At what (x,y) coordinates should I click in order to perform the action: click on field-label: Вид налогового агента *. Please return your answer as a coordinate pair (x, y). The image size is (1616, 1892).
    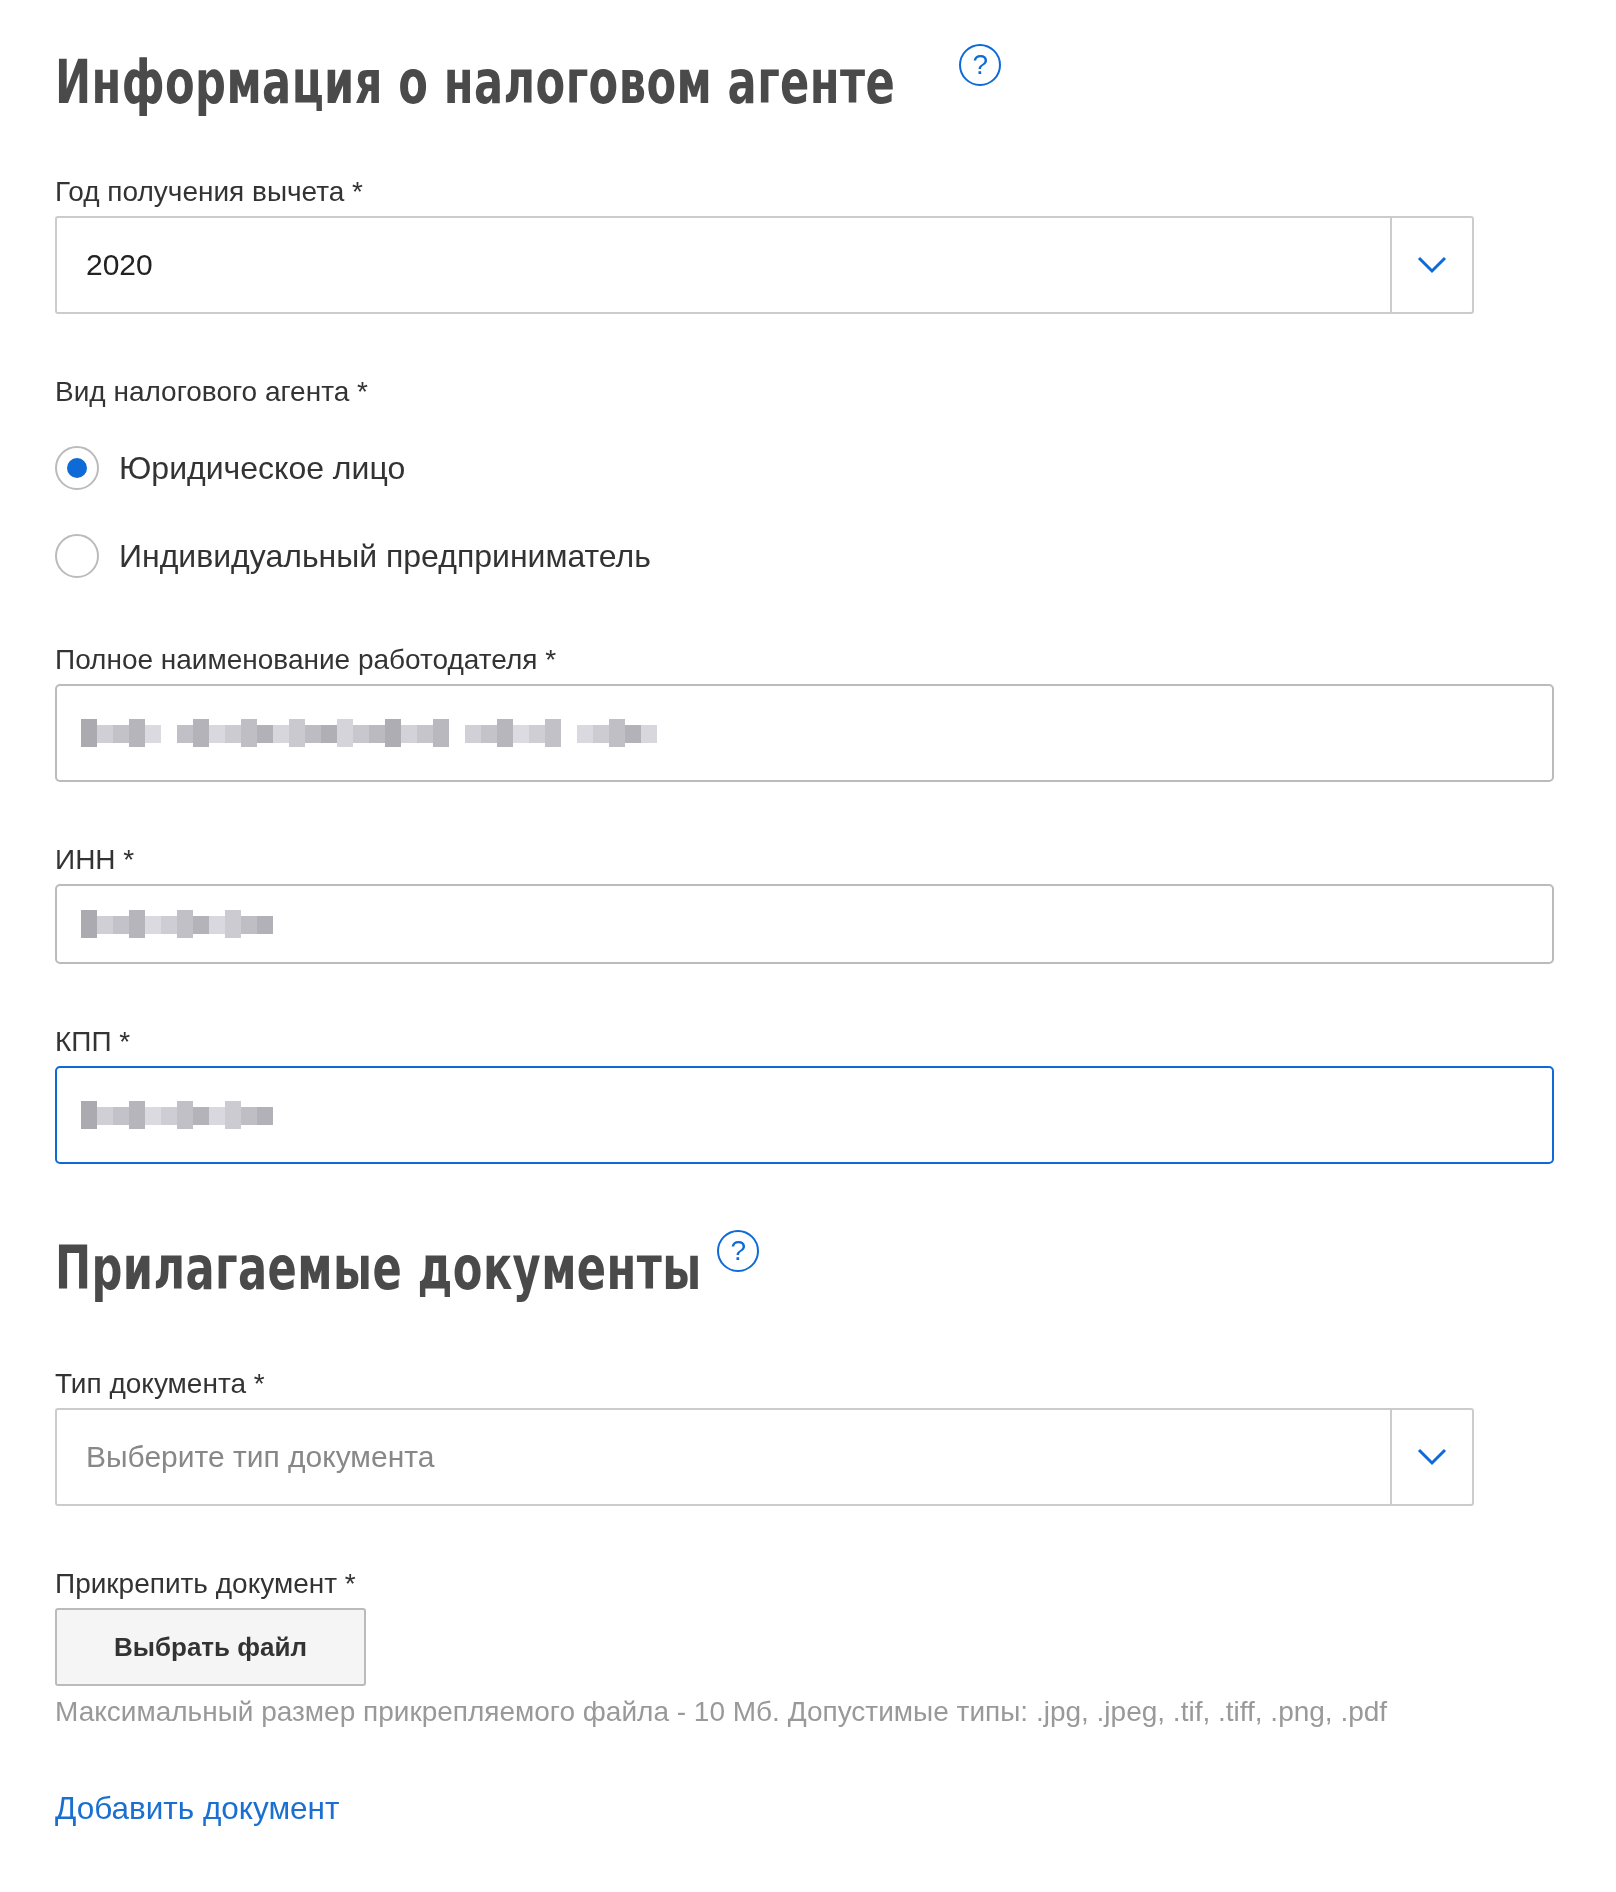
    Looking at the image, I should click on (212, 392).